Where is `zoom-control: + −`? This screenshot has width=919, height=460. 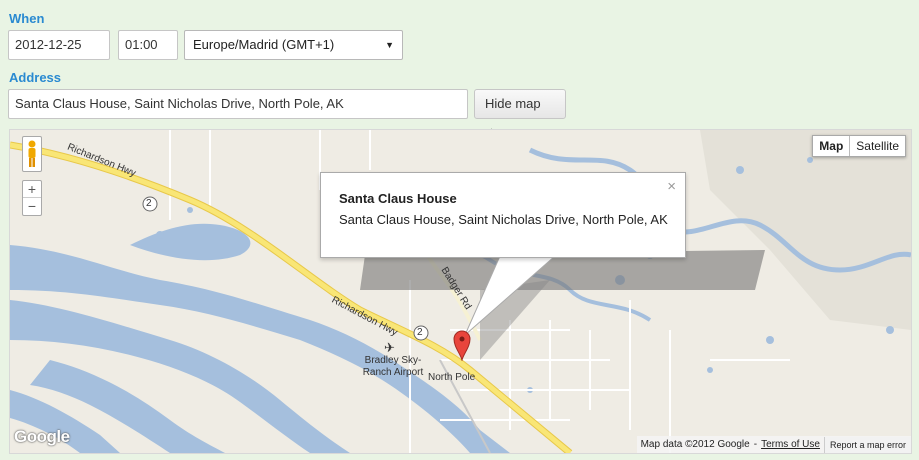 zoom-control: + − is located at coordinates (32, 198).